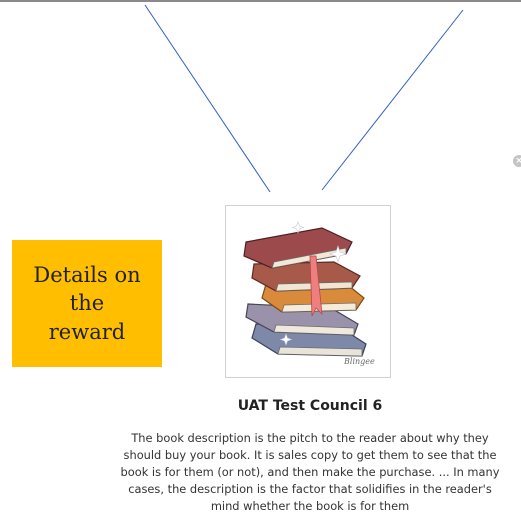  I want to click on reward-image: Blingee, so click(308, 291).